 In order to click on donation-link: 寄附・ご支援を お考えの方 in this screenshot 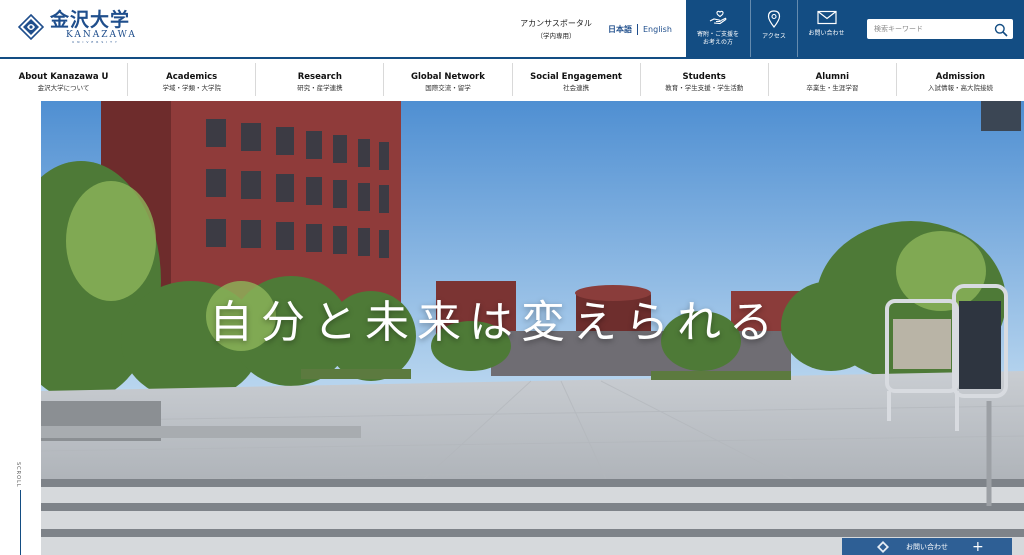, I will do `click(718, 28)`.